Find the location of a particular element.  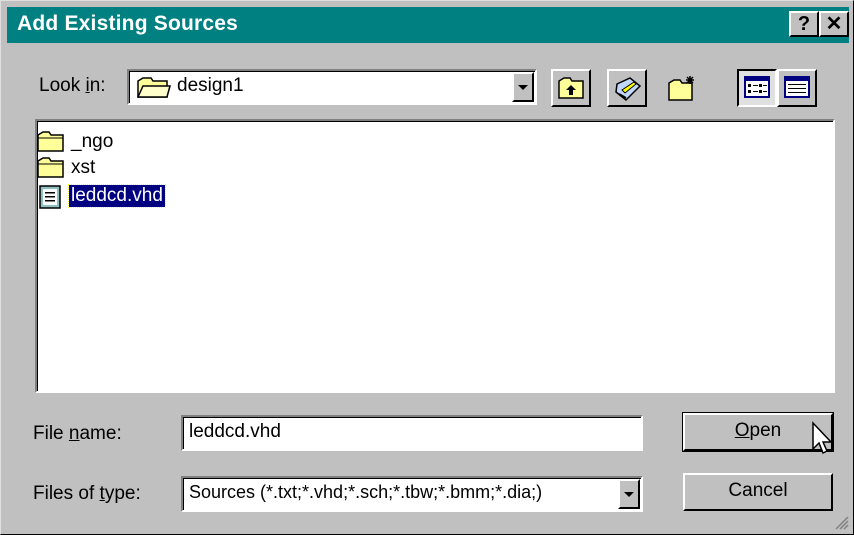

file-name-value: leddcd.vhd is located at coordinates (235, 431).